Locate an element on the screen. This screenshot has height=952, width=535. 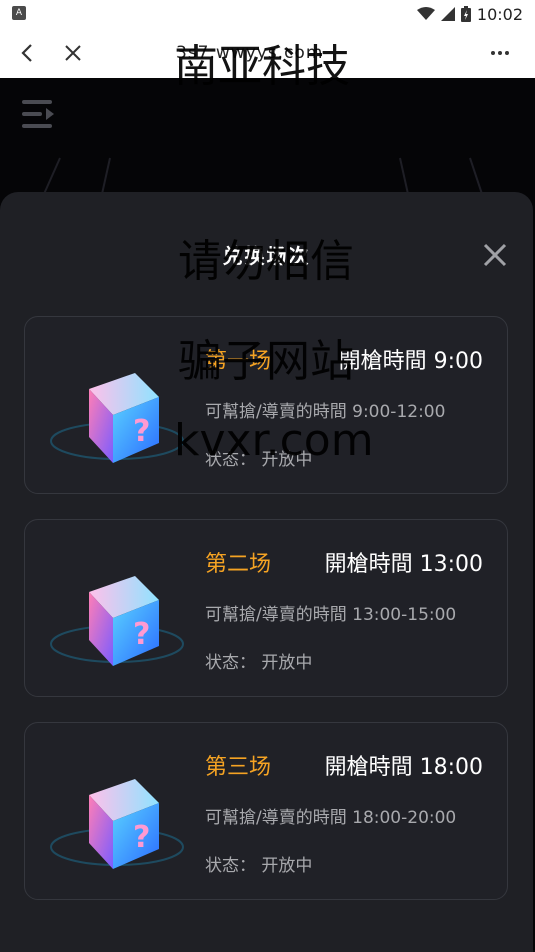
app-notification-icon: A is located at coordinates (19, 13).